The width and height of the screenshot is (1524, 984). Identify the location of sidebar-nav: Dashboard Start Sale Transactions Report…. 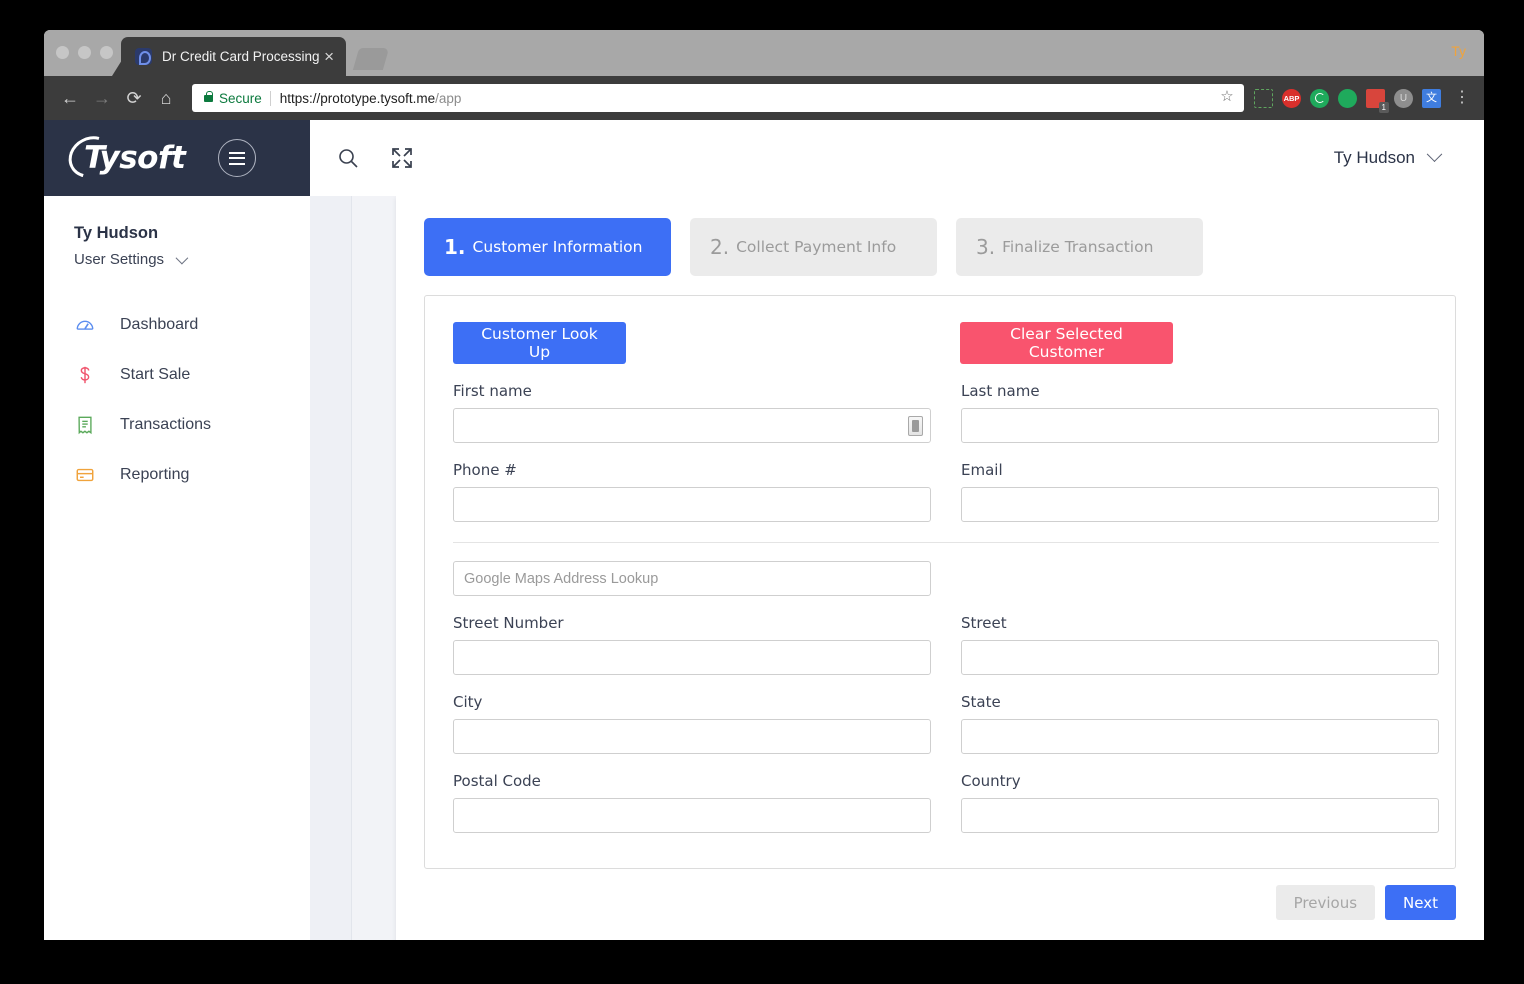
(177, 400).